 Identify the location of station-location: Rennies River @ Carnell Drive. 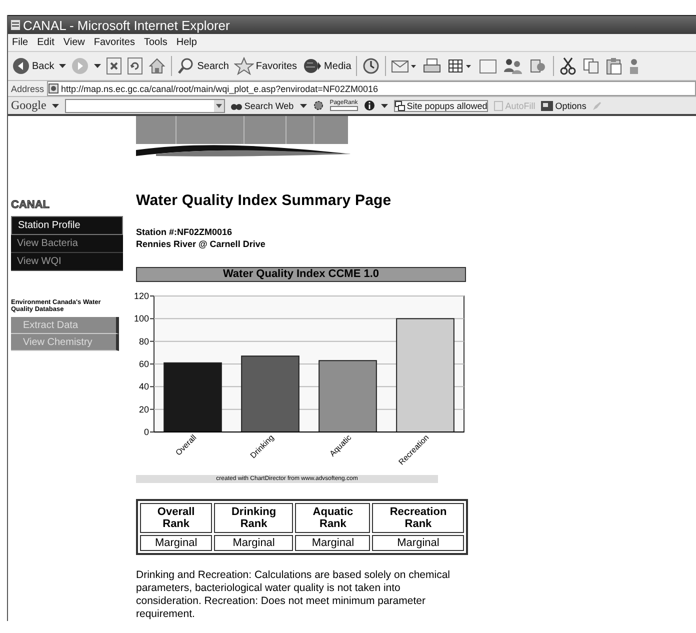
(201, 244).